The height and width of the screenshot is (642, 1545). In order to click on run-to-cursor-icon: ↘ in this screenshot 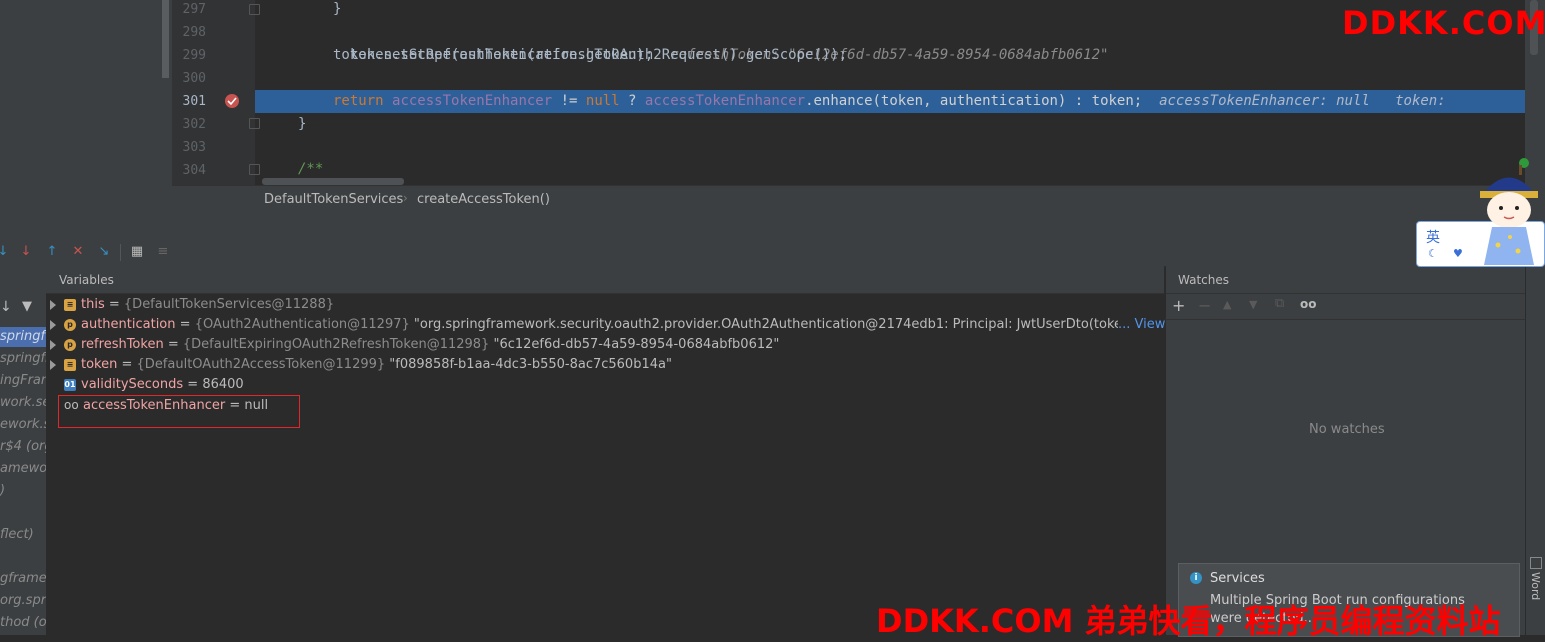, I will do `click(104, 252)`.